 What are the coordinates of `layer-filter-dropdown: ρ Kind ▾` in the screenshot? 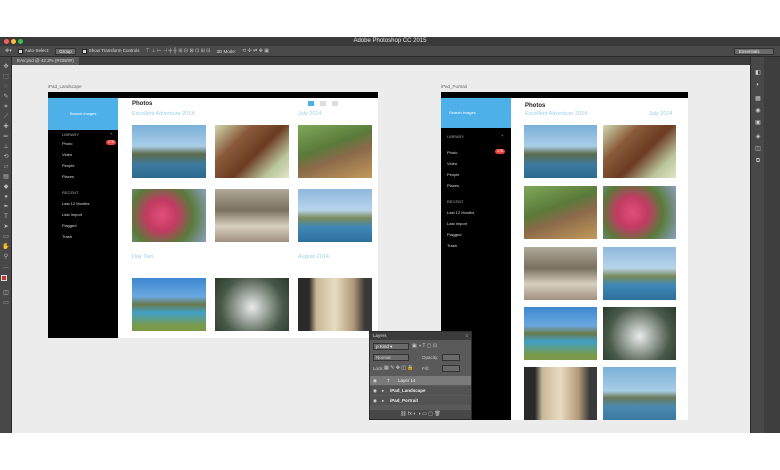 It's located at (391, 346).